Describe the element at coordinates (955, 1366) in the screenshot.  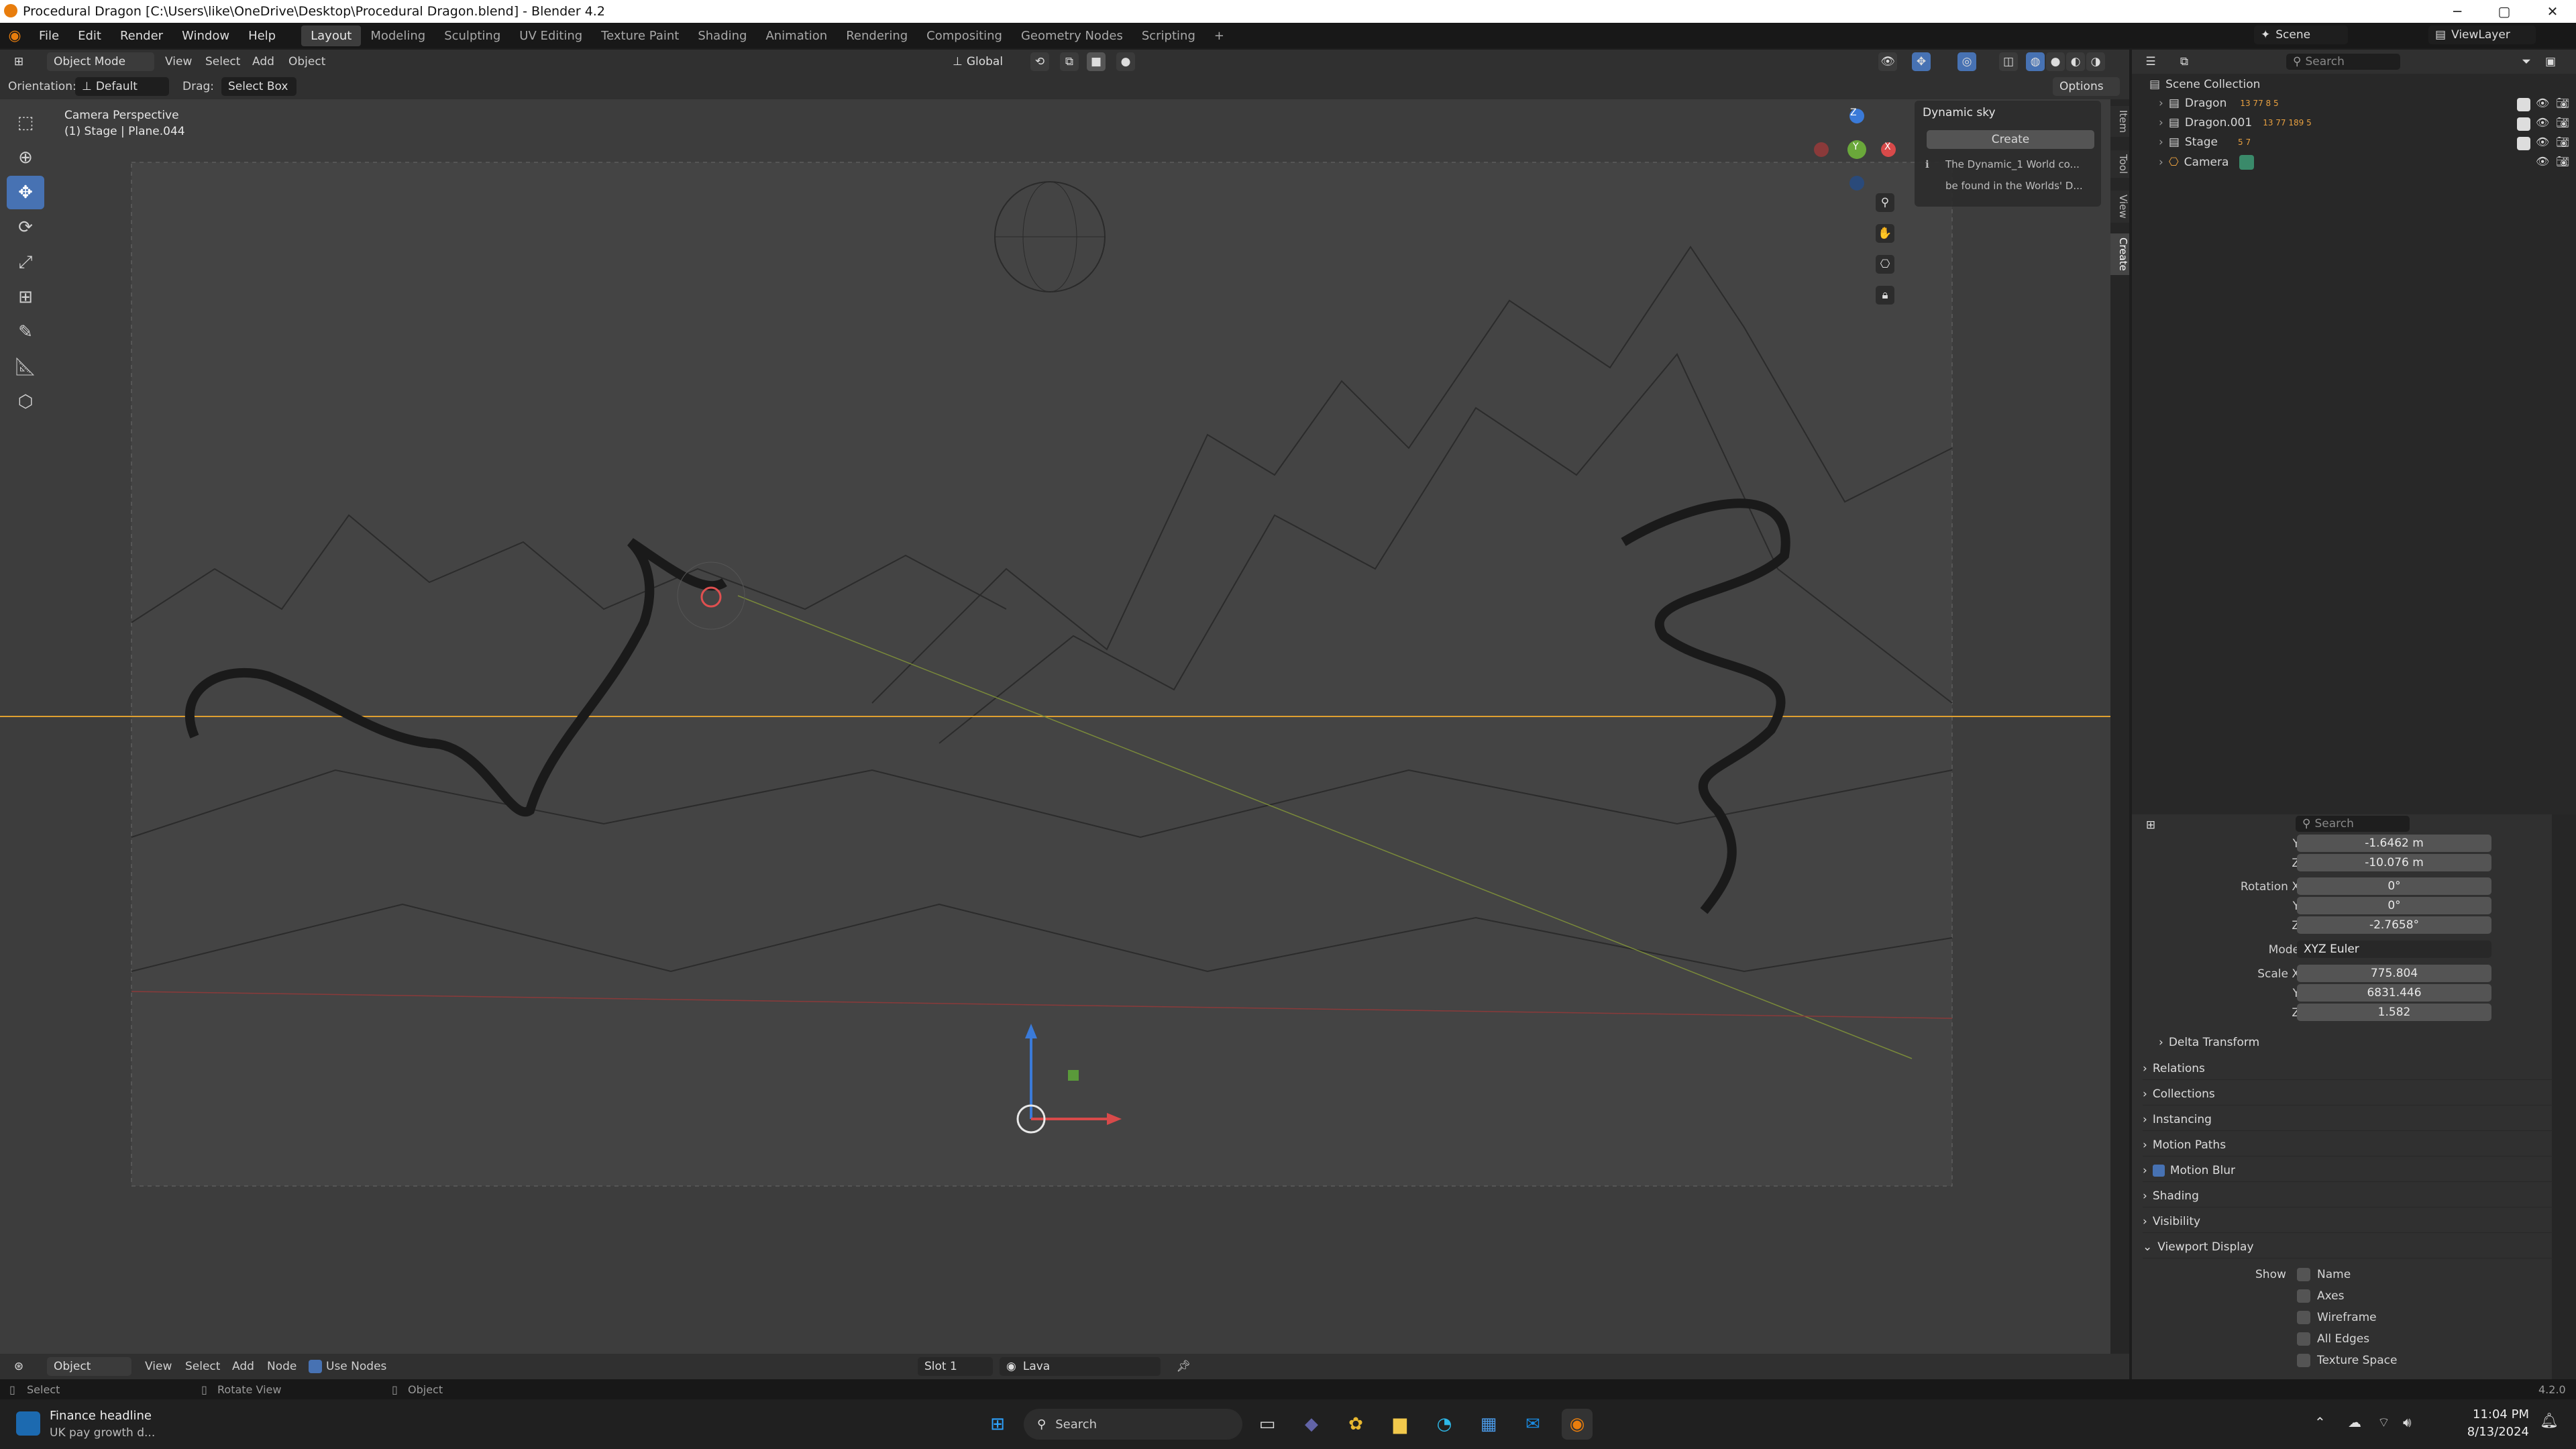
I see `slot-dropdown: Slot 1` at that location.